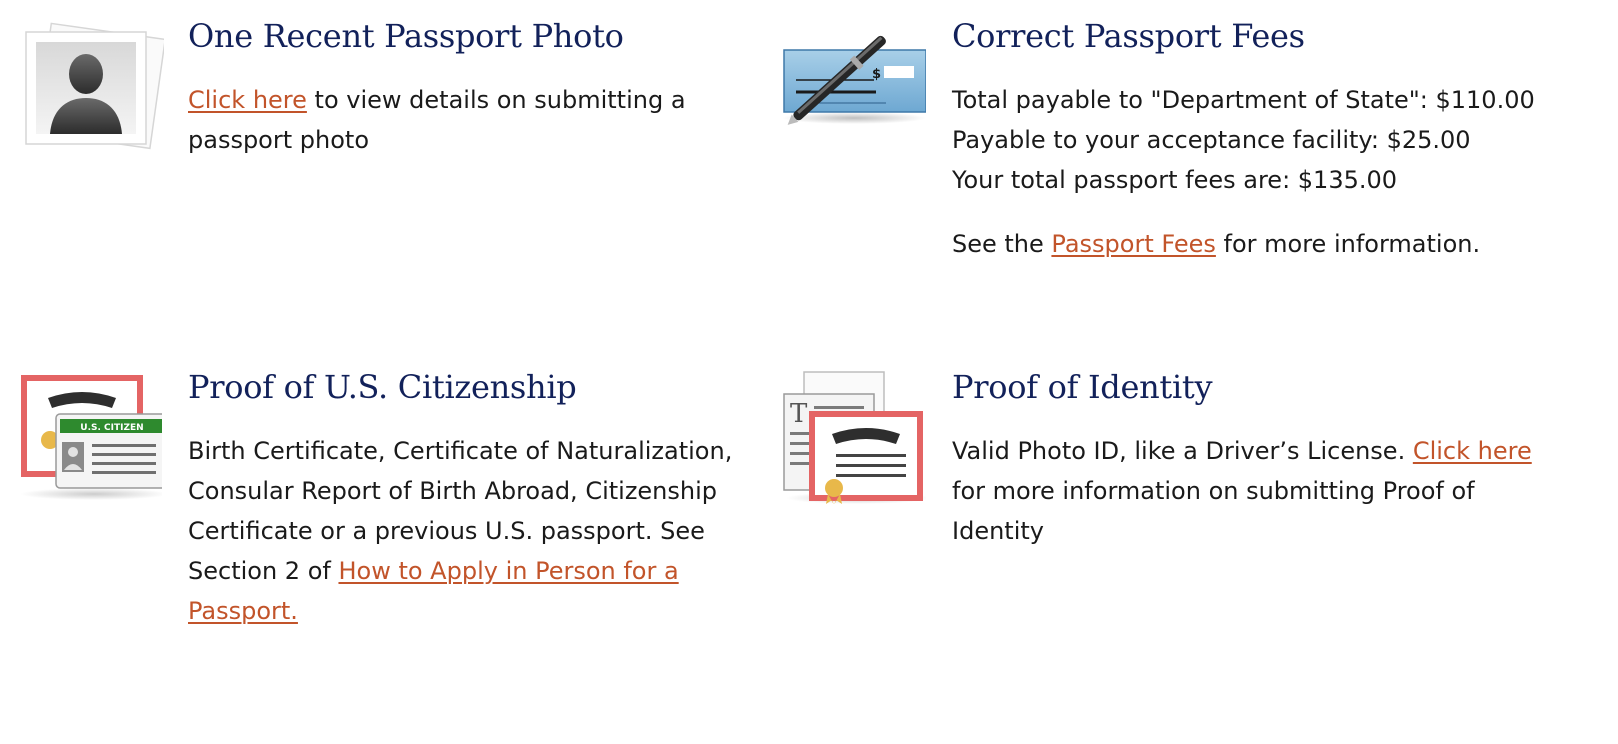 This screenshot has height=744, width=1618. What do you see at coordinates (89, 80) in the screenshot?
I see `person-photo-icon` at bounding box center [89, 80].